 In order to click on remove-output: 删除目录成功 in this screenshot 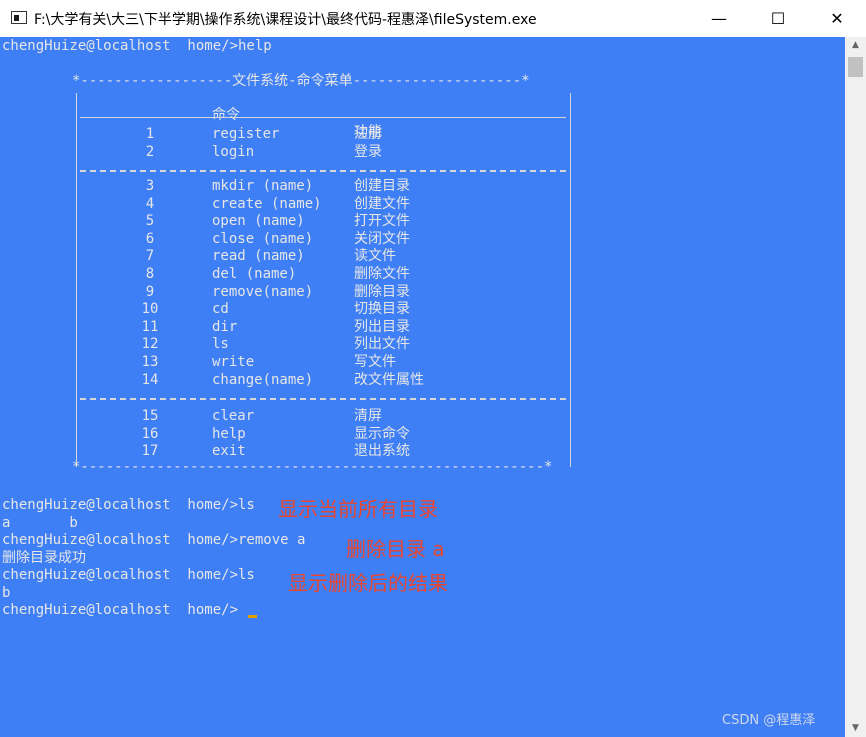, I will do `click(44, 558)`.